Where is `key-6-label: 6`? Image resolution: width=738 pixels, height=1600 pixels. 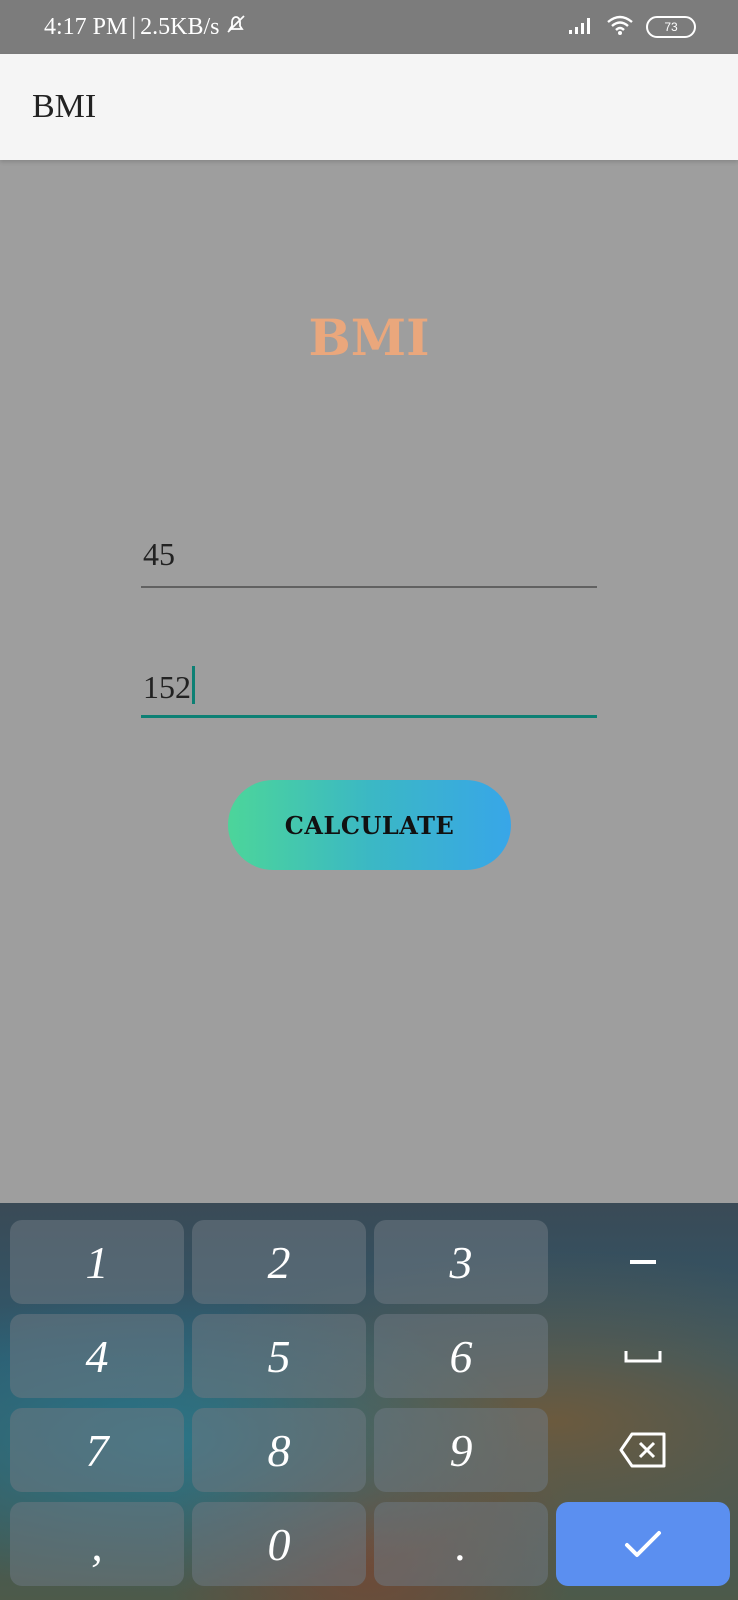 key-6-label: 6 is located at coordinates (461, 1356).